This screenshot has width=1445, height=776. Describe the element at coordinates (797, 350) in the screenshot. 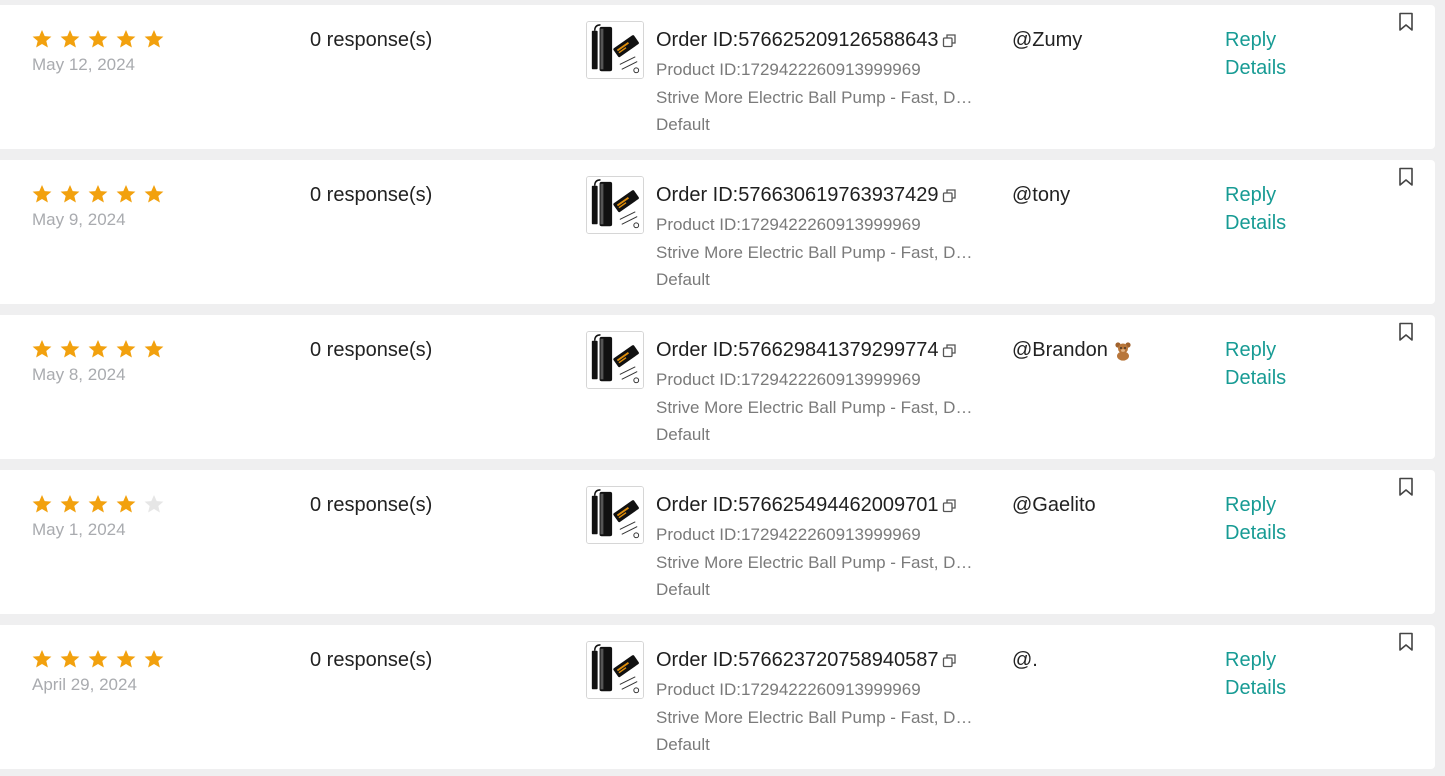

I see `order-id: Order ID:576629841379299774` at that location.